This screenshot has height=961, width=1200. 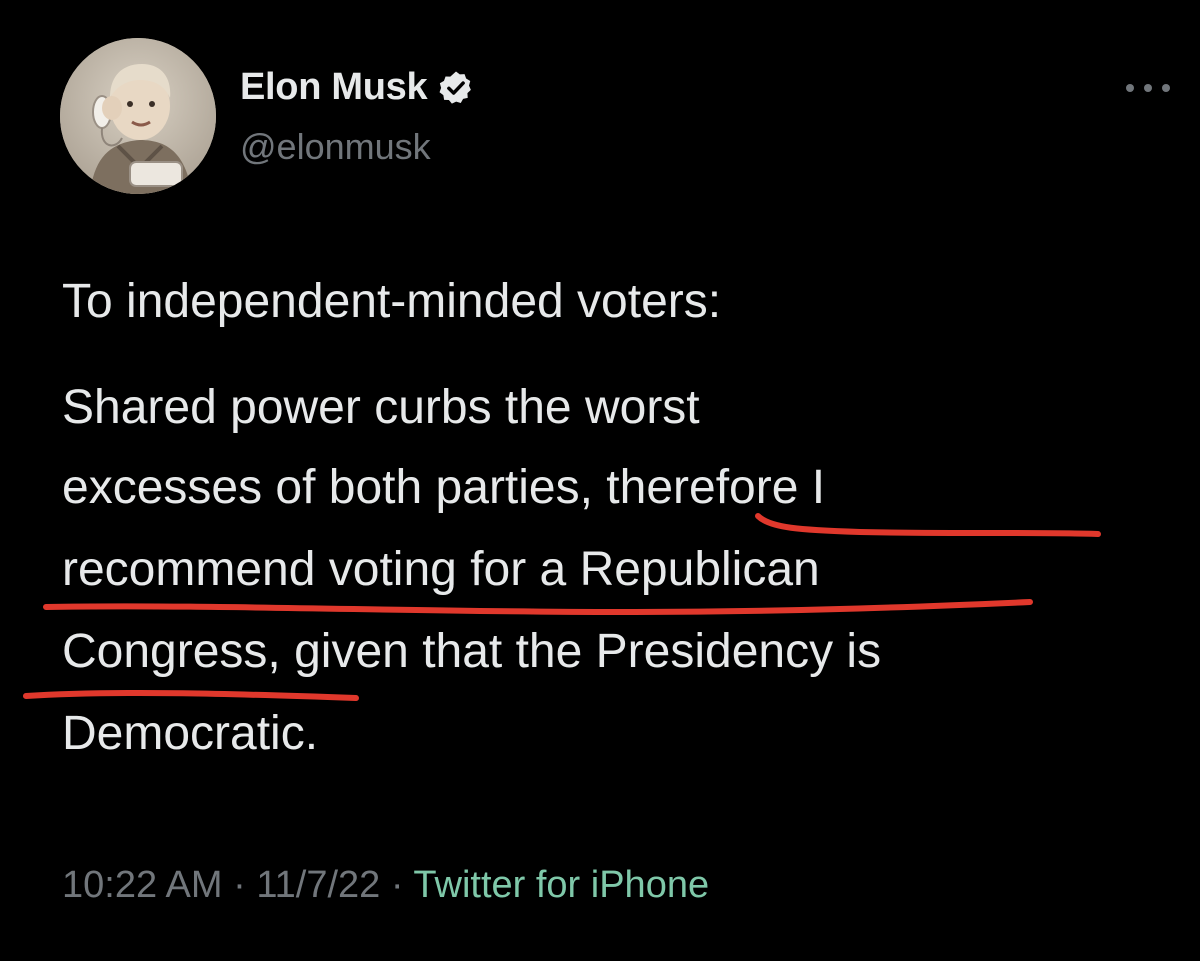 What do you see at coordinates (385, 885) in the screenshot?
I see `tweet-metadata: 10:22 AM · 11/7/22 · Twitter for iPhone` at bounding box center [385, 885].